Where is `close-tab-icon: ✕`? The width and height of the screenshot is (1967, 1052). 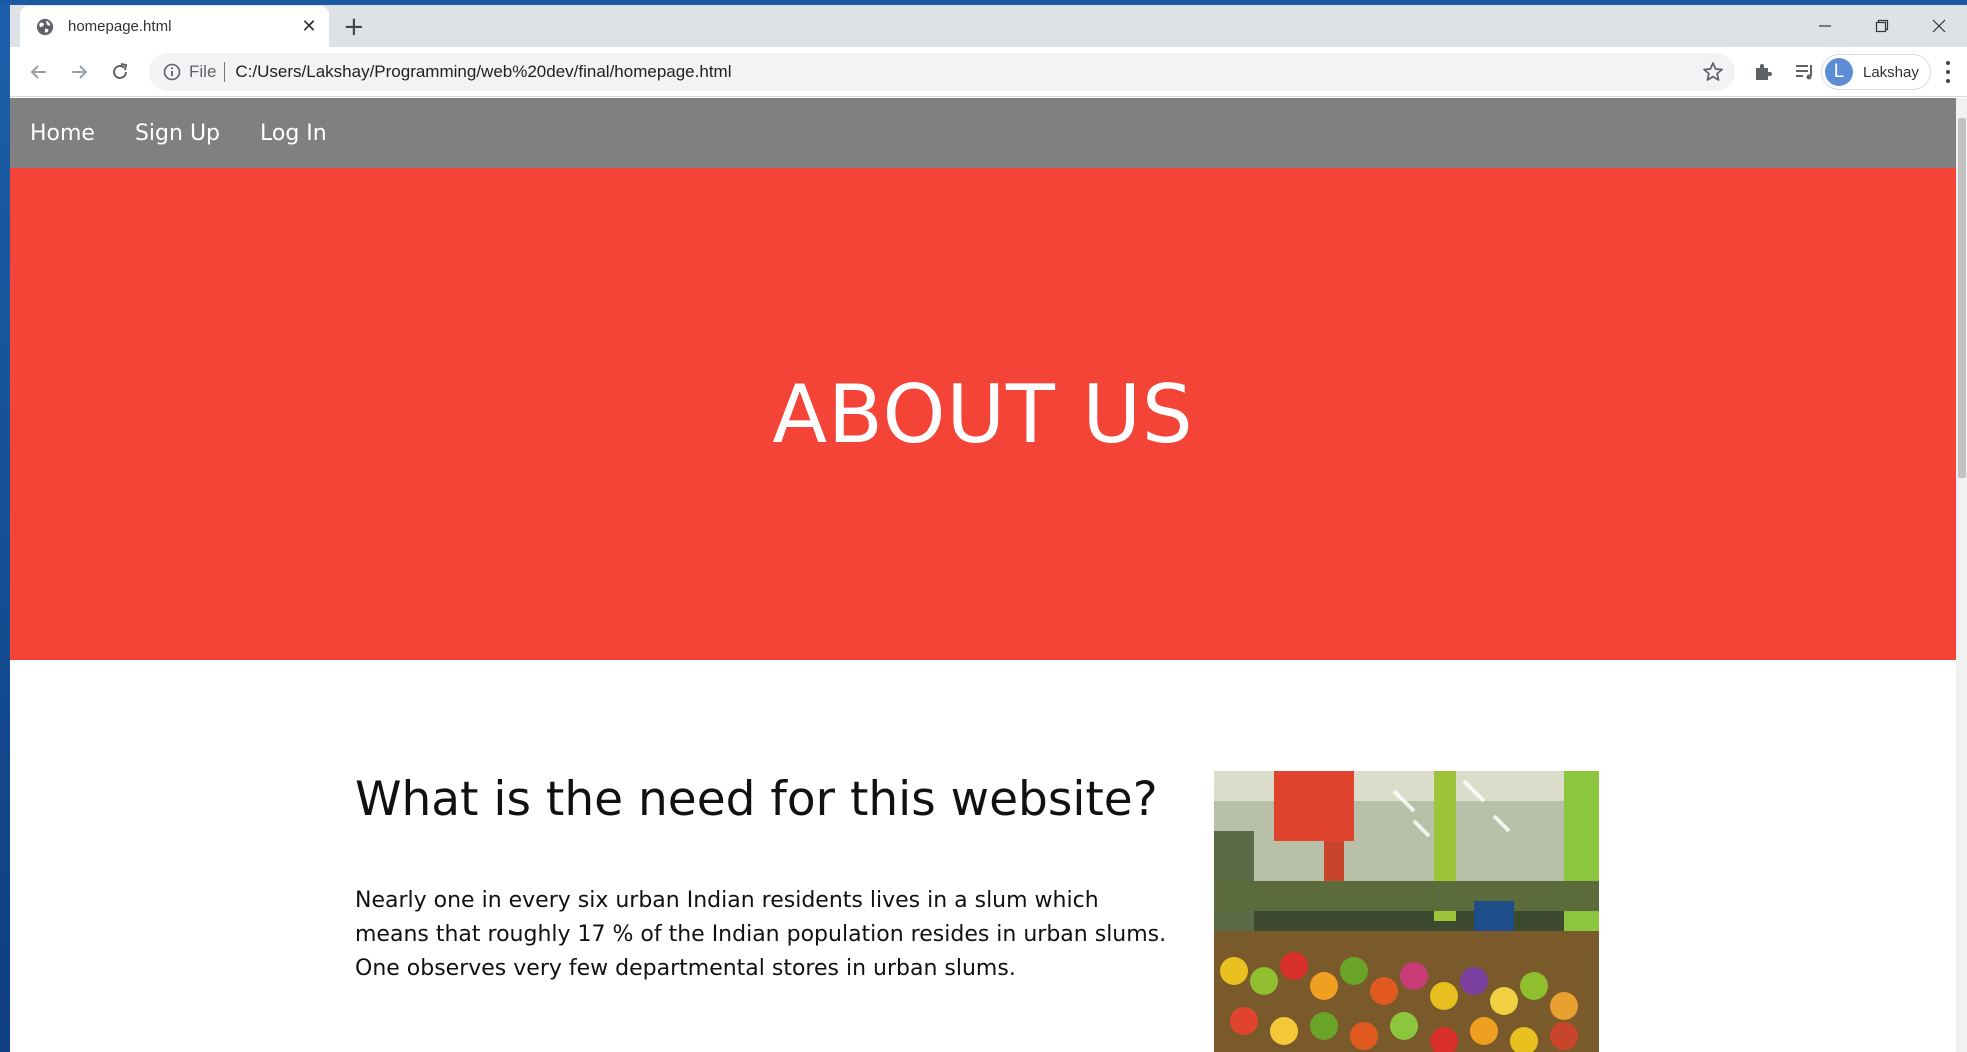 close-tab-icon: ✕ is located at coordinates (309, 26).